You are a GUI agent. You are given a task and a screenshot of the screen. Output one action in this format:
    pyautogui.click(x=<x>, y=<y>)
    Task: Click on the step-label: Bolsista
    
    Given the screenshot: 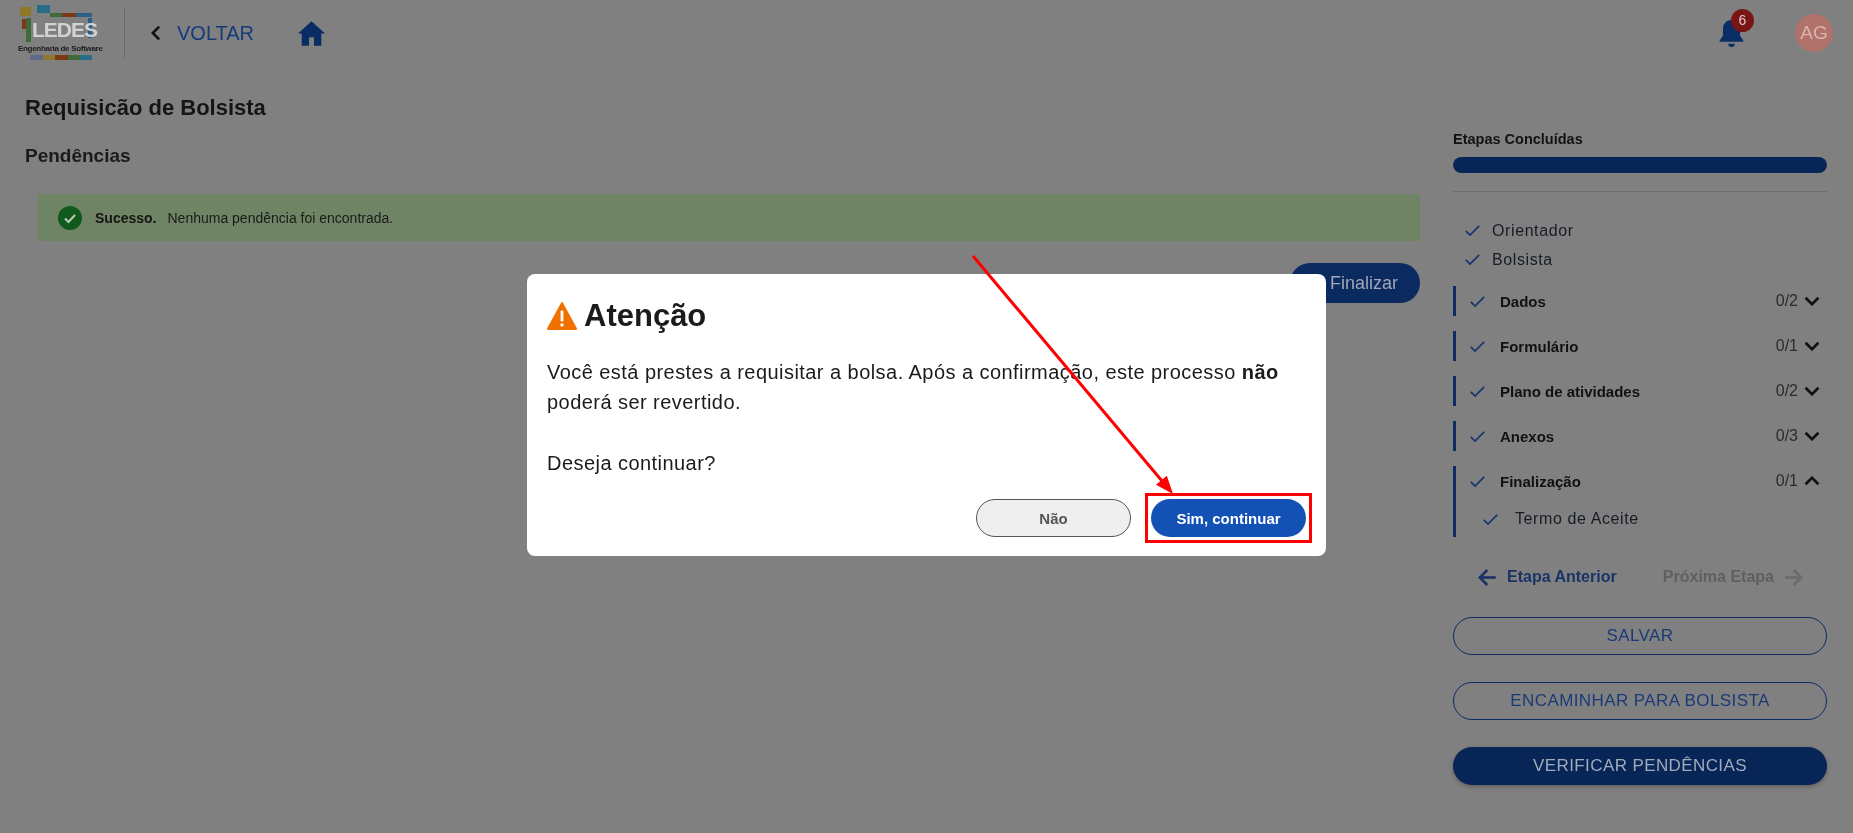 What is the action you would take?
    pyautogui.click(x=1522, y=259)
    